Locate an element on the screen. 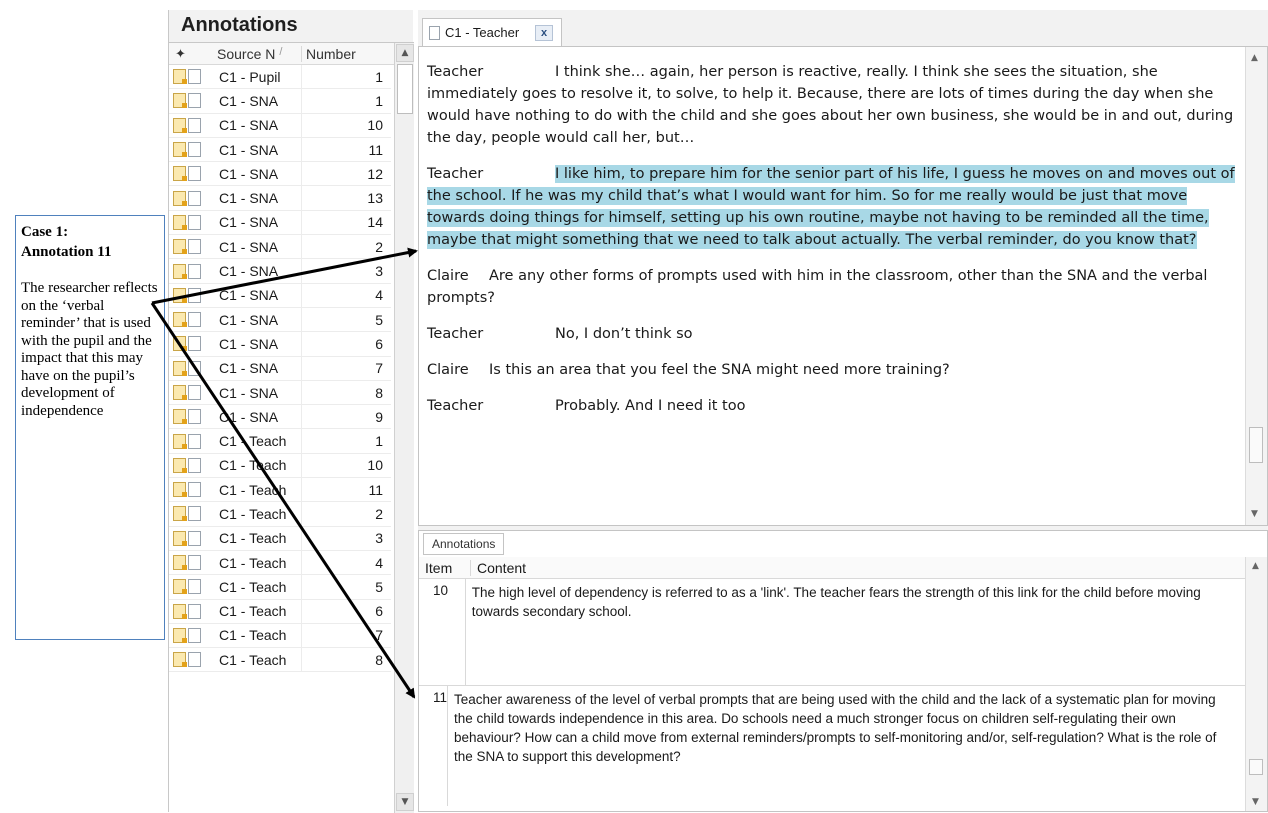 This screenshot has width=1268, height=813. list-item: C1 - Teach 4 is located at coordinates (280, 563).